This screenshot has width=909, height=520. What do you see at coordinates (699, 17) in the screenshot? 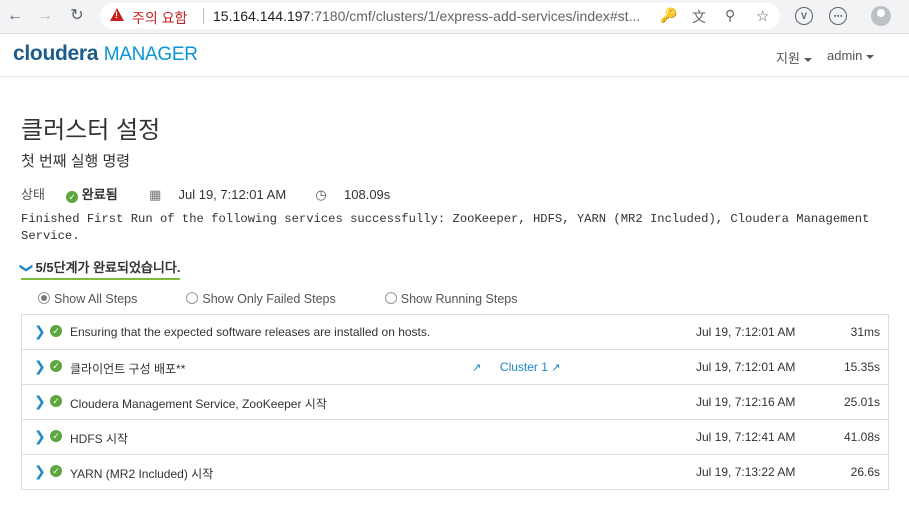
I see `translate-icon: 文` at bounding box center [699, 17].